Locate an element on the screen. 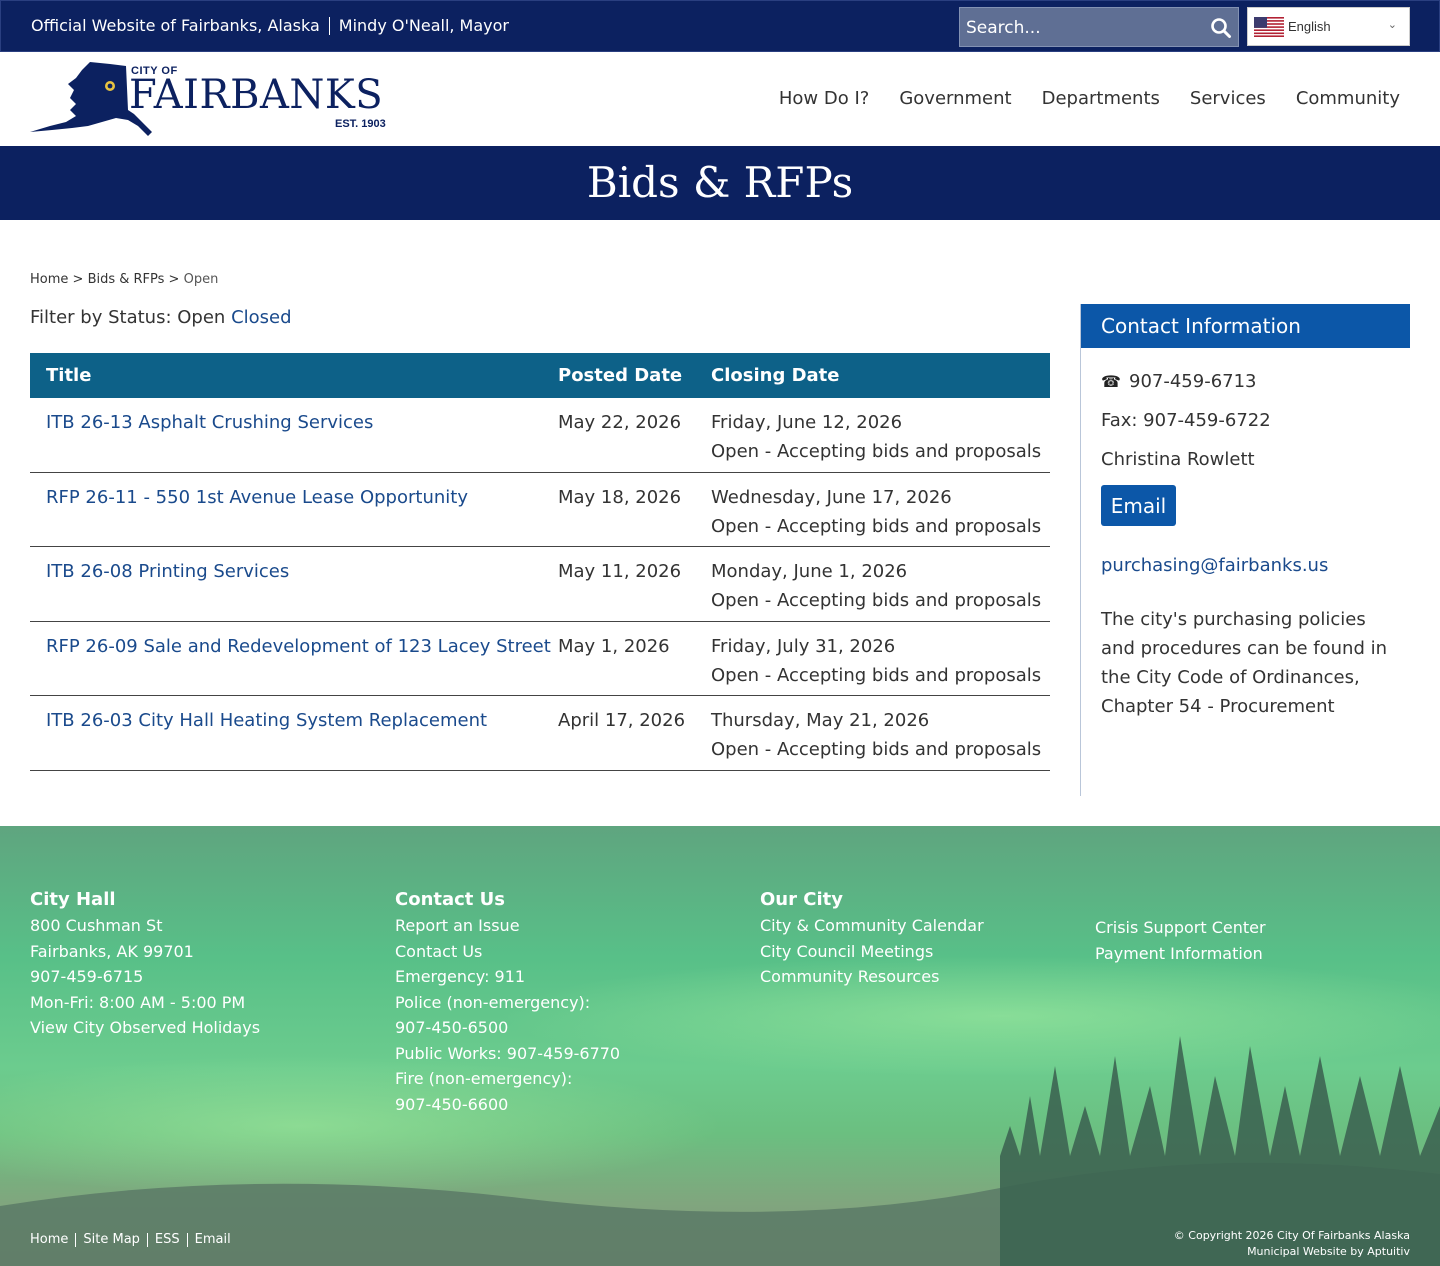 The width and height of the screenshot is (1440, 1266). fire-label: Fire (non-emergency): is located at coordinates (484, 1078).